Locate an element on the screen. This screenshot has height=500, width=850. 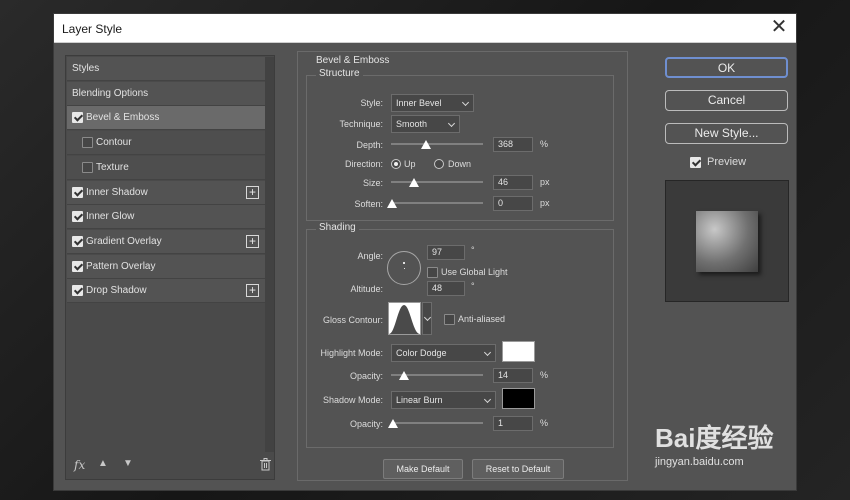
style-item-label: Gradient Overlay is located at coordinates (124, 241).